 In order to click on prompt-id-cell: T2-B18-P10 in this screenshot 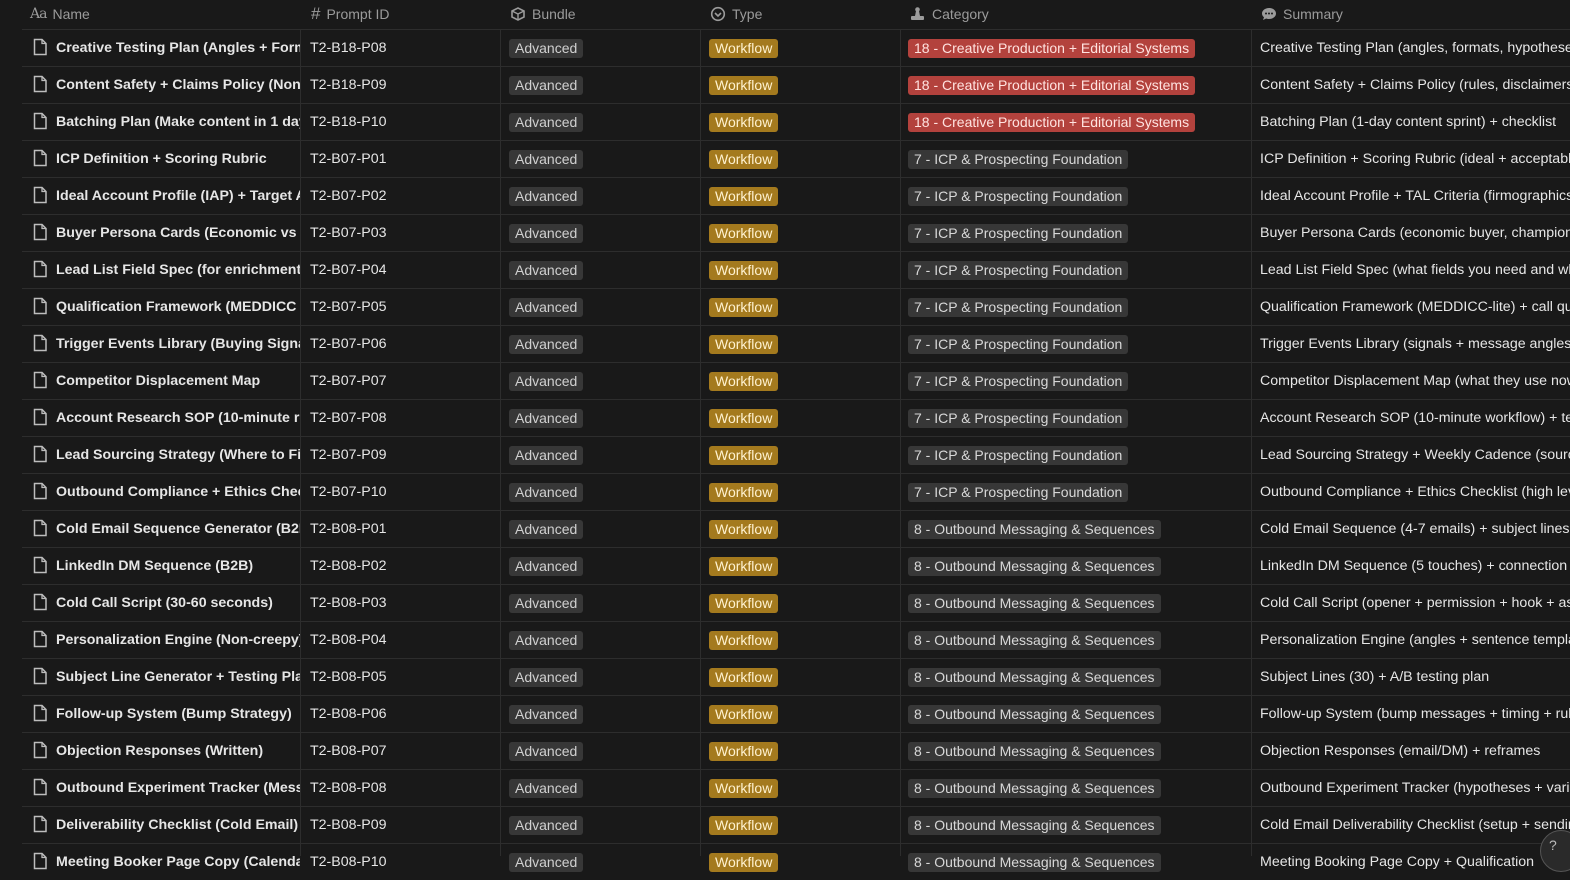, I will do `click(408, 122)`.